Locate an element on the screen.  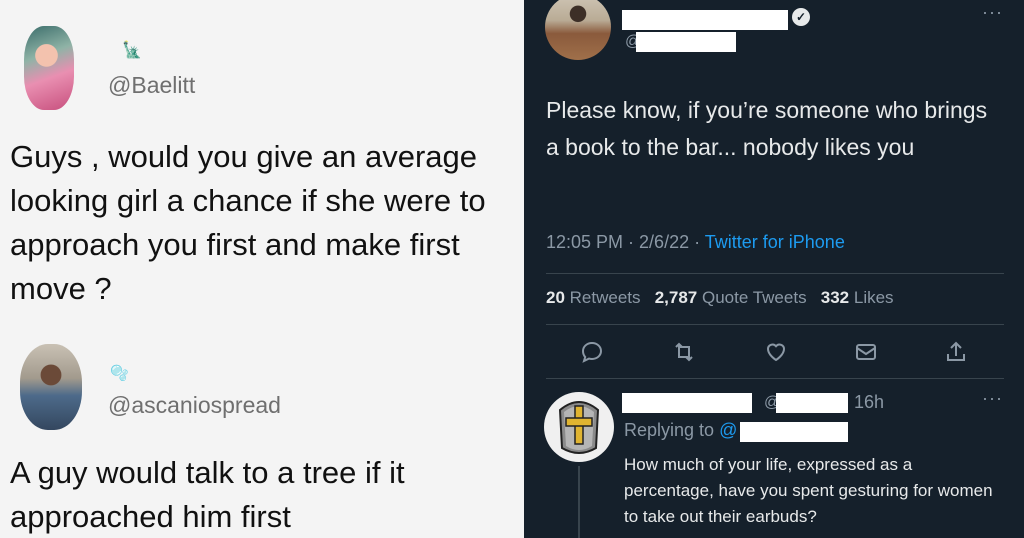
tweet-source-link: Twitter for iPhone is located at coordinates (775, 242).